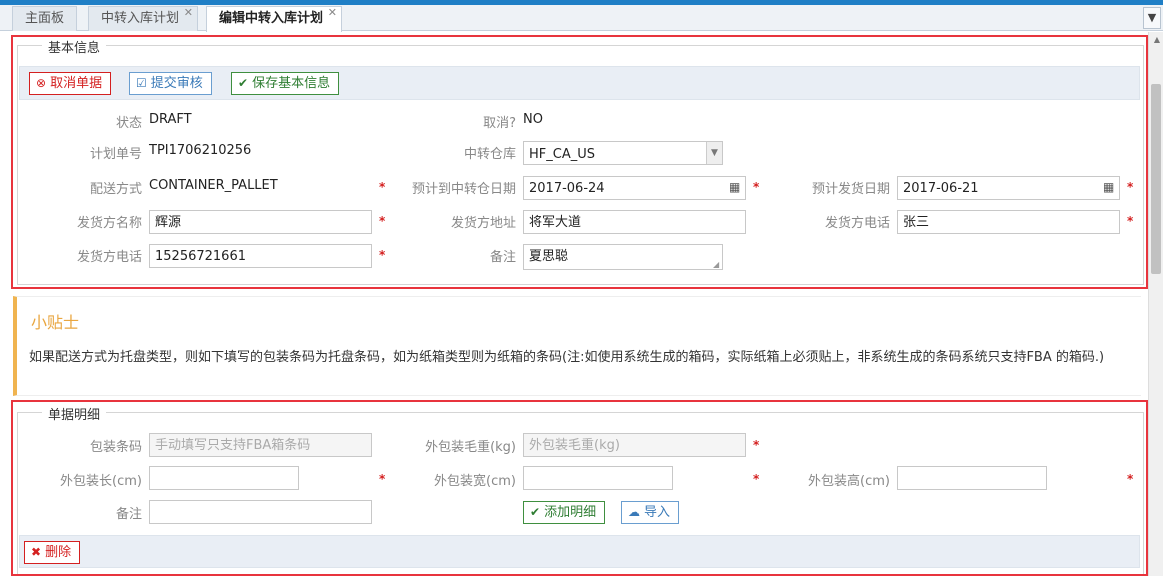 The height and width of the screenshot is (576, 1163). What do you see at coordinates (291, 83) in the screenshot?
I see `save-basic-info-label: 保存基本信息` at bounding box center [291, 83].